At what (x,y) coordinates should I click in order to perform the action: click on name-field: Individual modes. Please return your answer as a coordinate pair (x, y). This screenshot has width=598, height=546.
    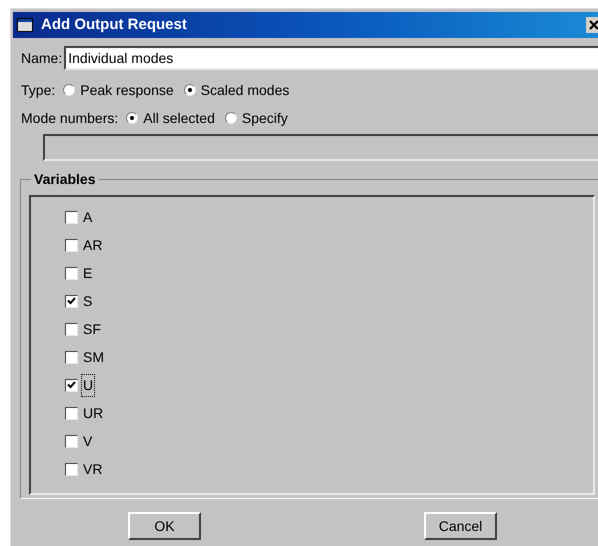
    Looking at the image, I should click on (331, 58).